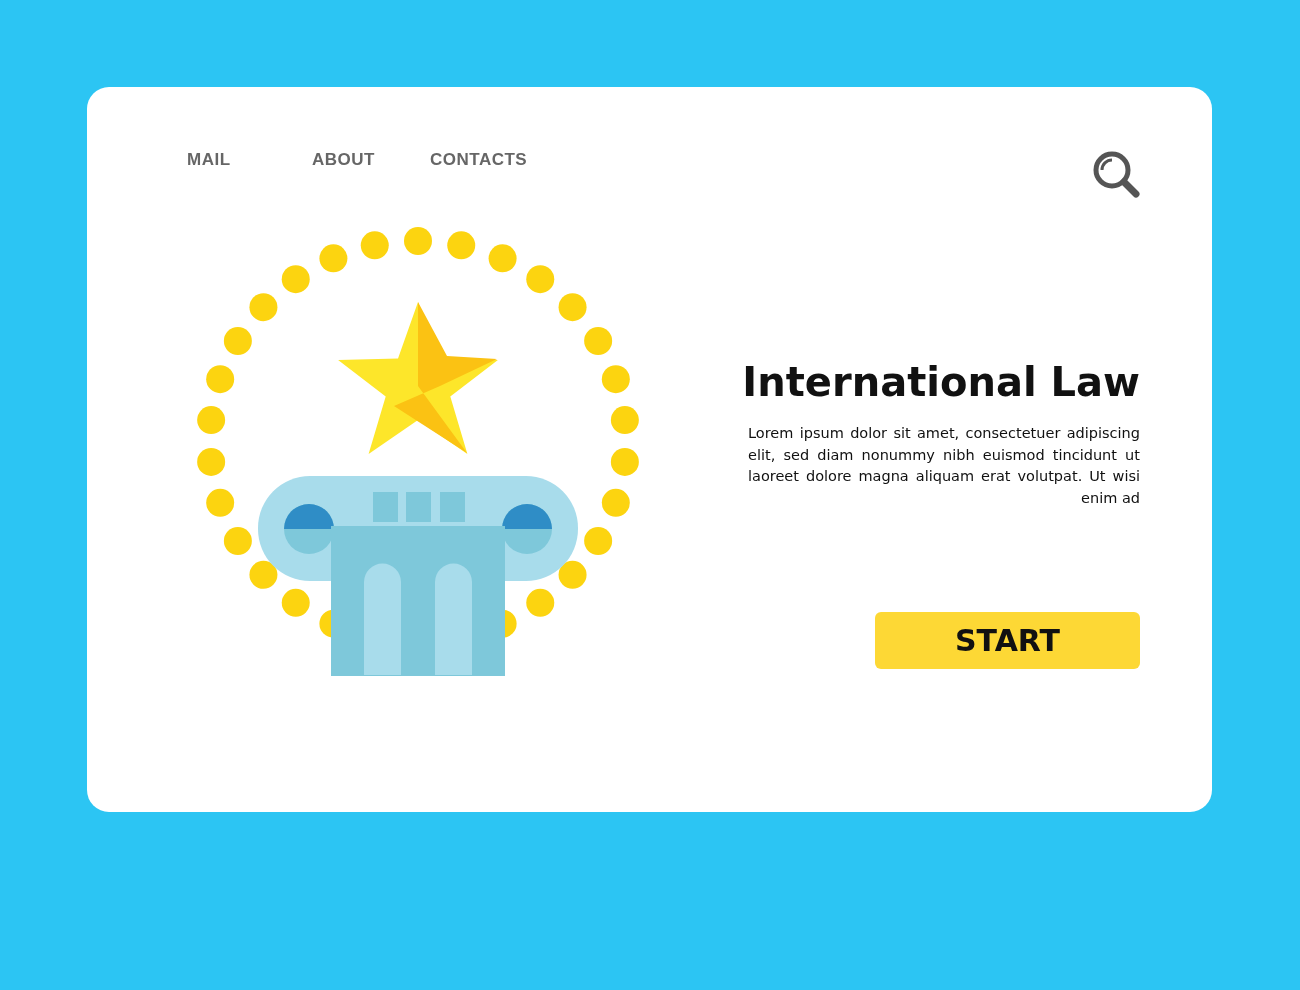 The height and width of the screenshot is (990, 1300). Describe the element at coordinates (249, 160) in the screenshot. I see `nav-link: MAIL` at that location.